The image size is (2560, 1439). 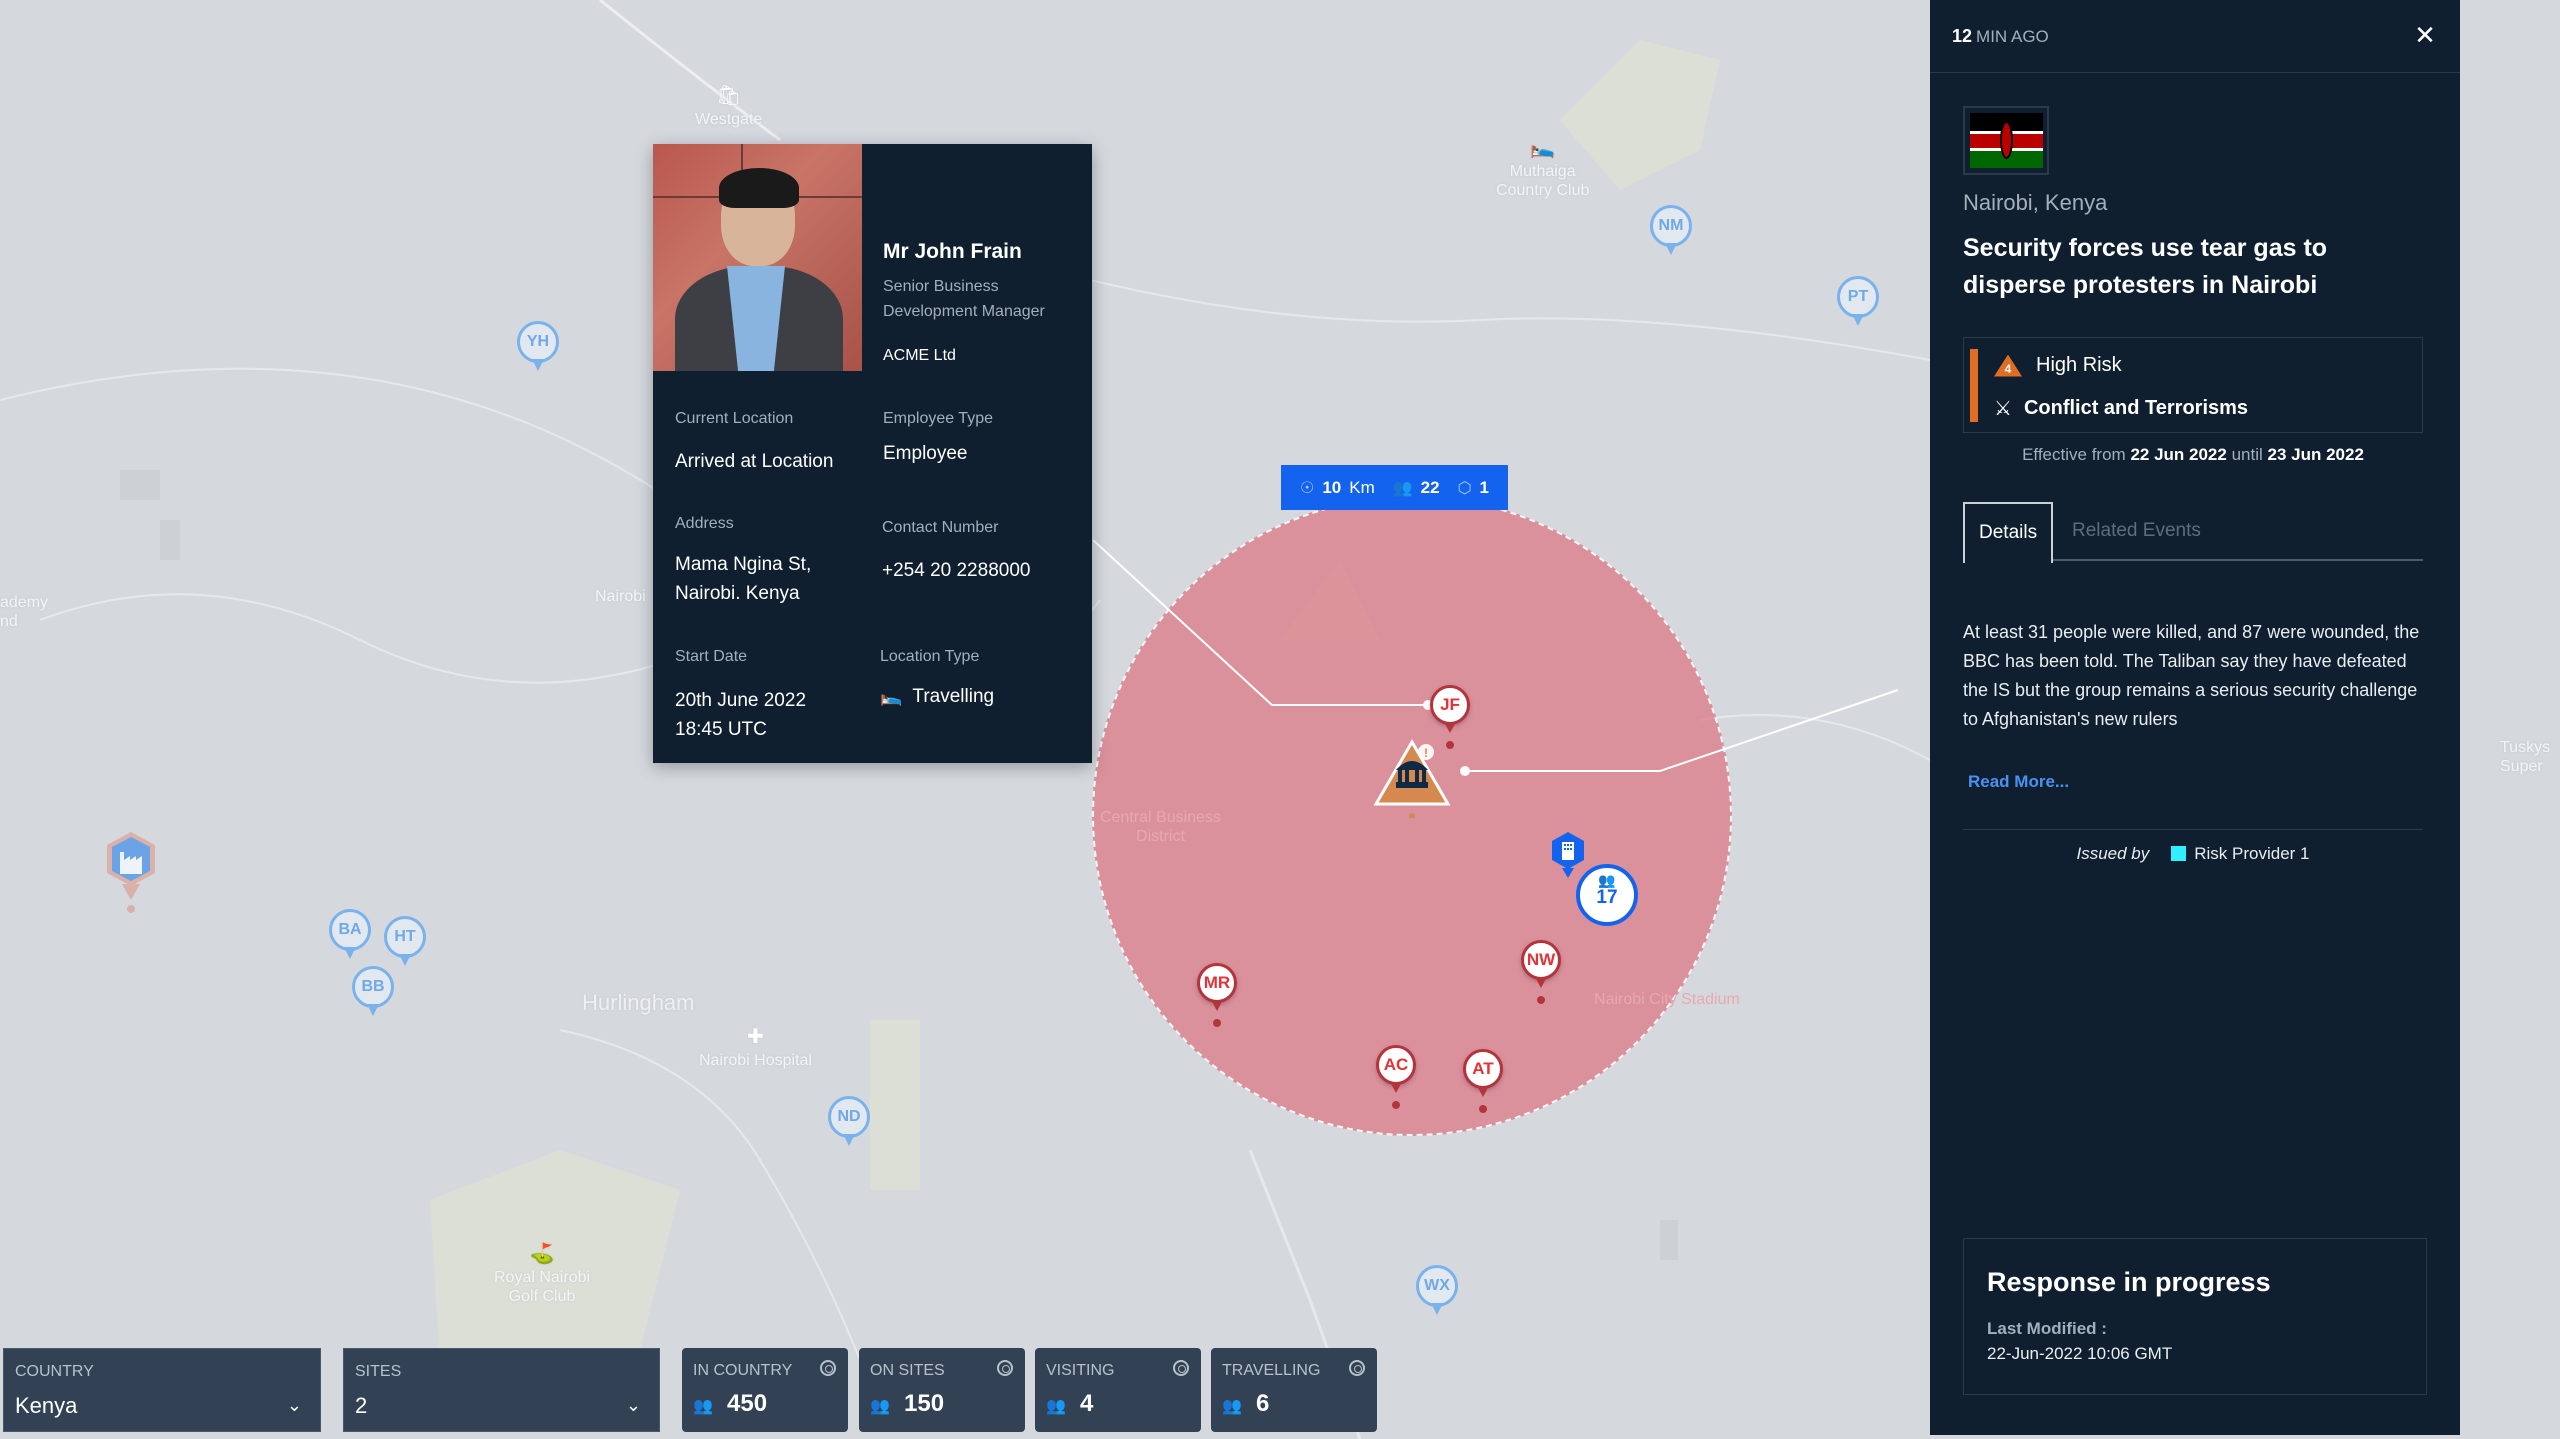 I want to click on map-label-cbd: Central Business District, so click(x=1160, y=827).